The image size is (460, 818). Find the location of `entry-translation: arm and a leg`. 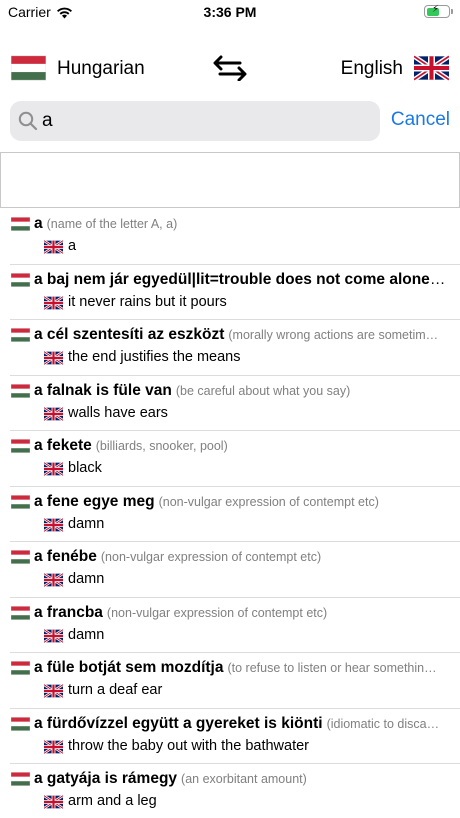

entry-translation: arm and a leg is located at coordinates (112, 801).